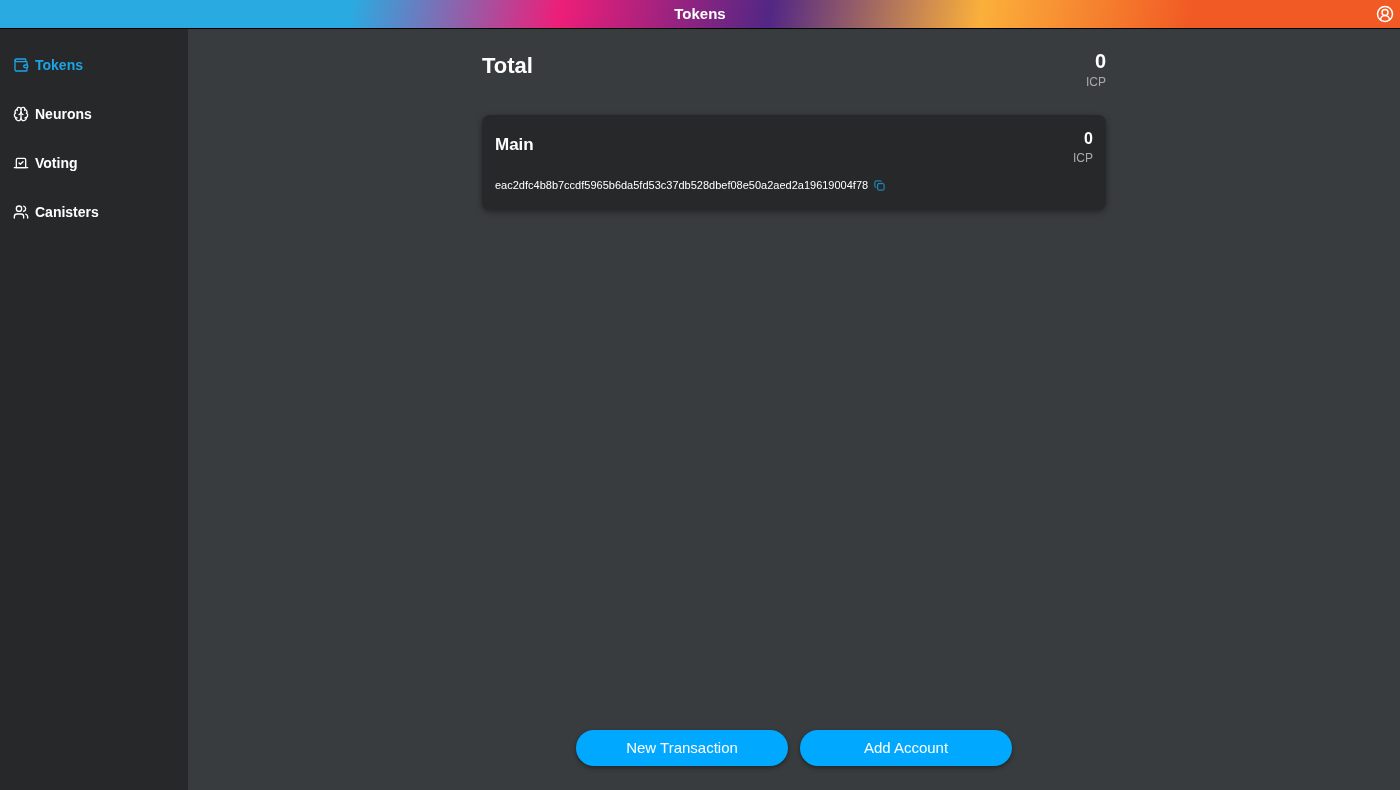 The width and height of the screenshot is (1400, 790). Describe the element at coordinates (21, 163) in the screenshot. I see `ballot-box-icon` at that location.